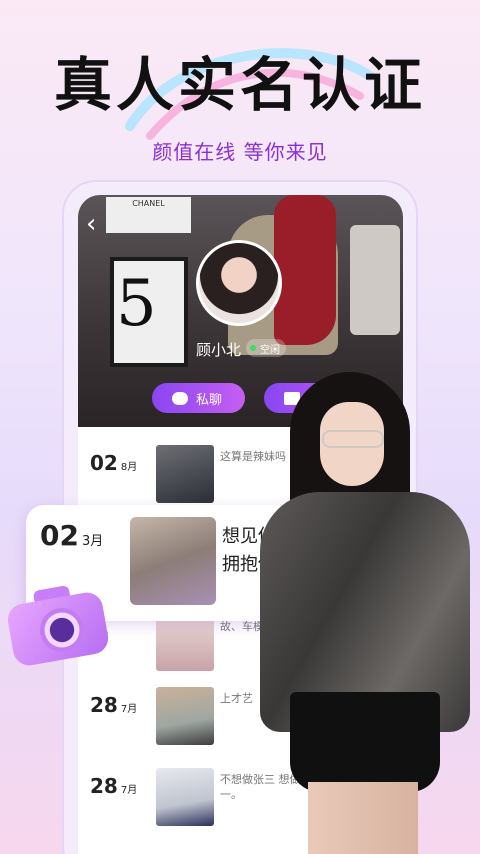 This screenshot has height=854, width=480. I want to click on chevron-left-icon: ‹, so click(91, 224).